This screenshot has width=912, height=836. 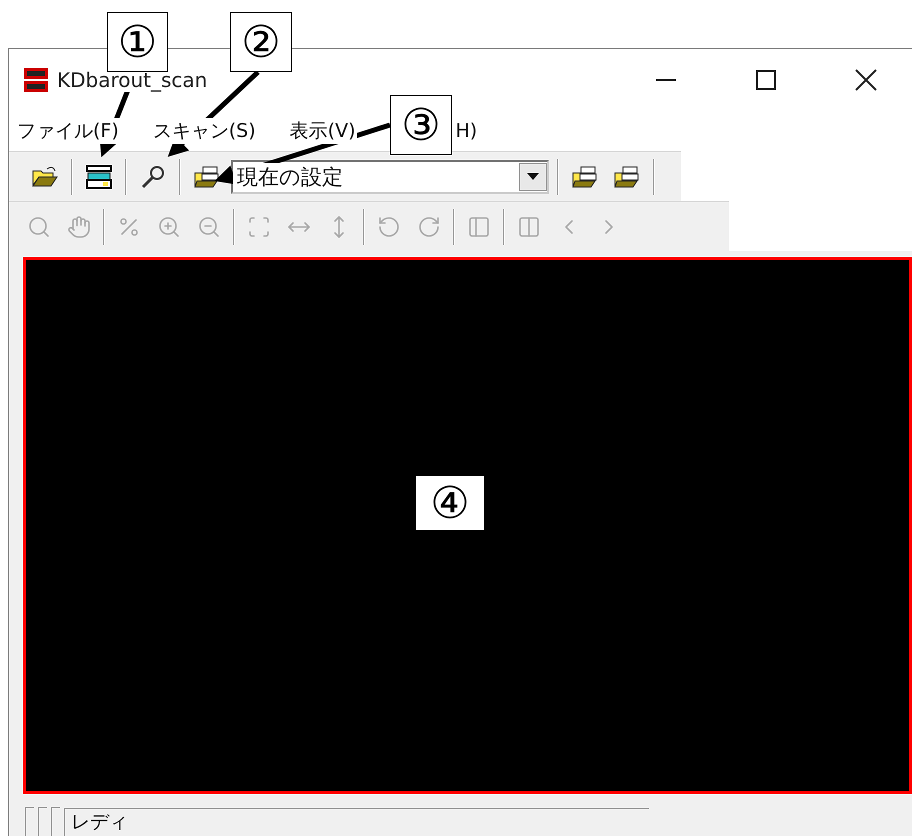 I want to click on callout-number: ④, so click(x=450, y=503).